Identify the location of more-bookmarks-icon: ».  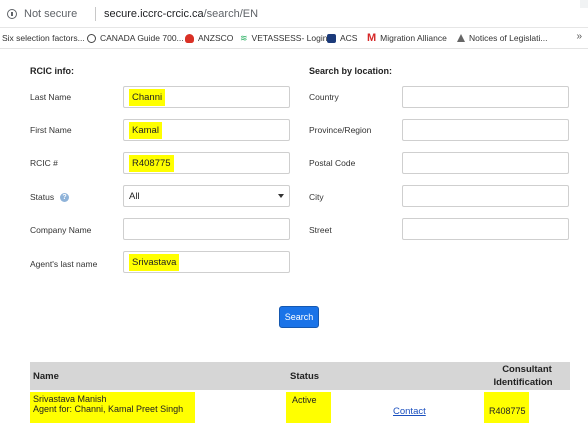
(579, 36).